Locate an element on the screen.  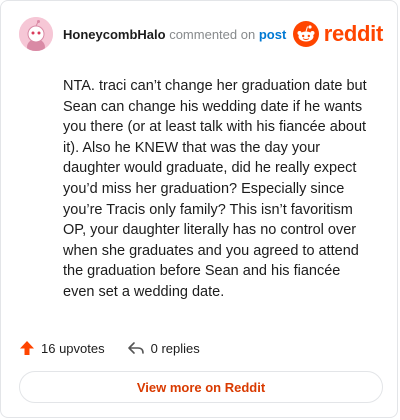
reddit-logo-icon is located at coordinates (305, 34).